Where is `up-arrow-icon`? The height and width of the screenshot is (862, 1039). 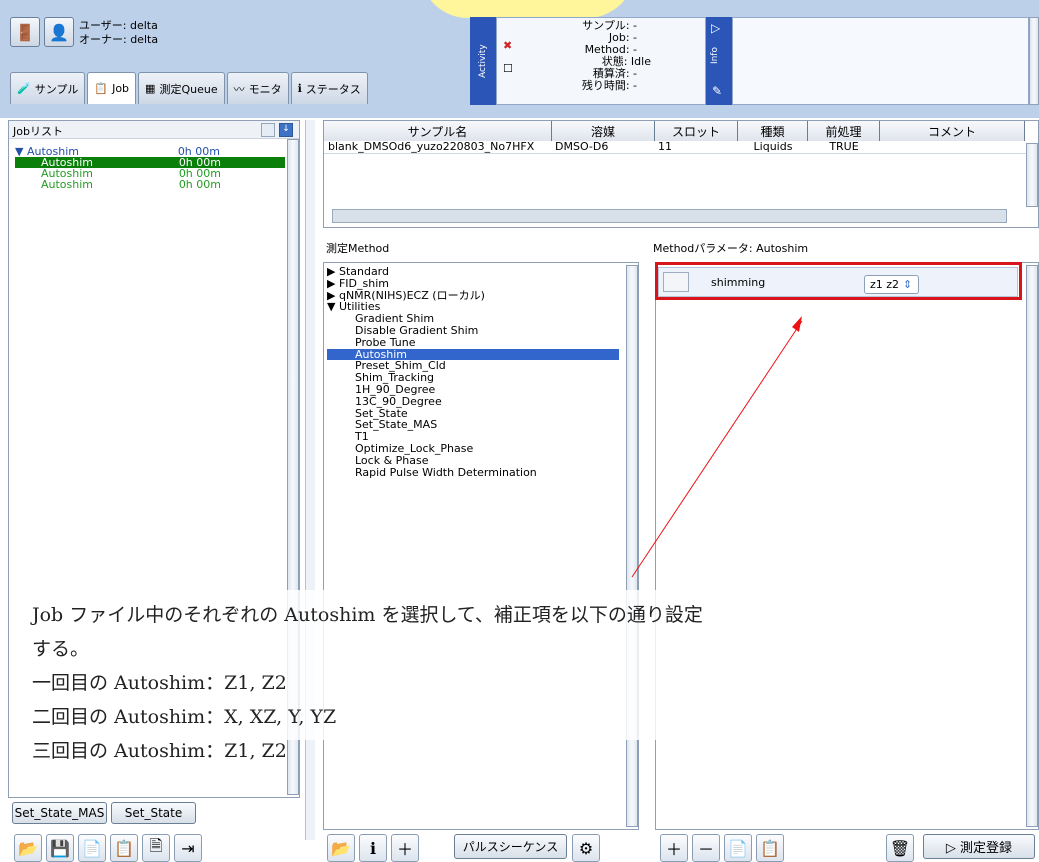 up-arrow-icon is located at coordinates (268, 130).